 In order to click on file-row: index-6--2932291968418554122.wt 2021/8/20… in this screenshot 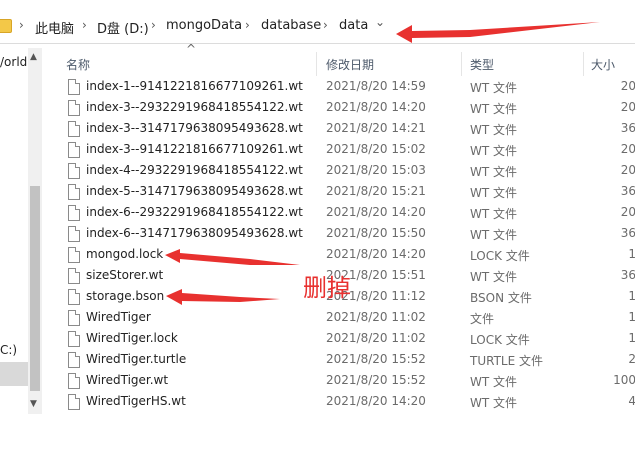, I will do `click(346, 213)`.